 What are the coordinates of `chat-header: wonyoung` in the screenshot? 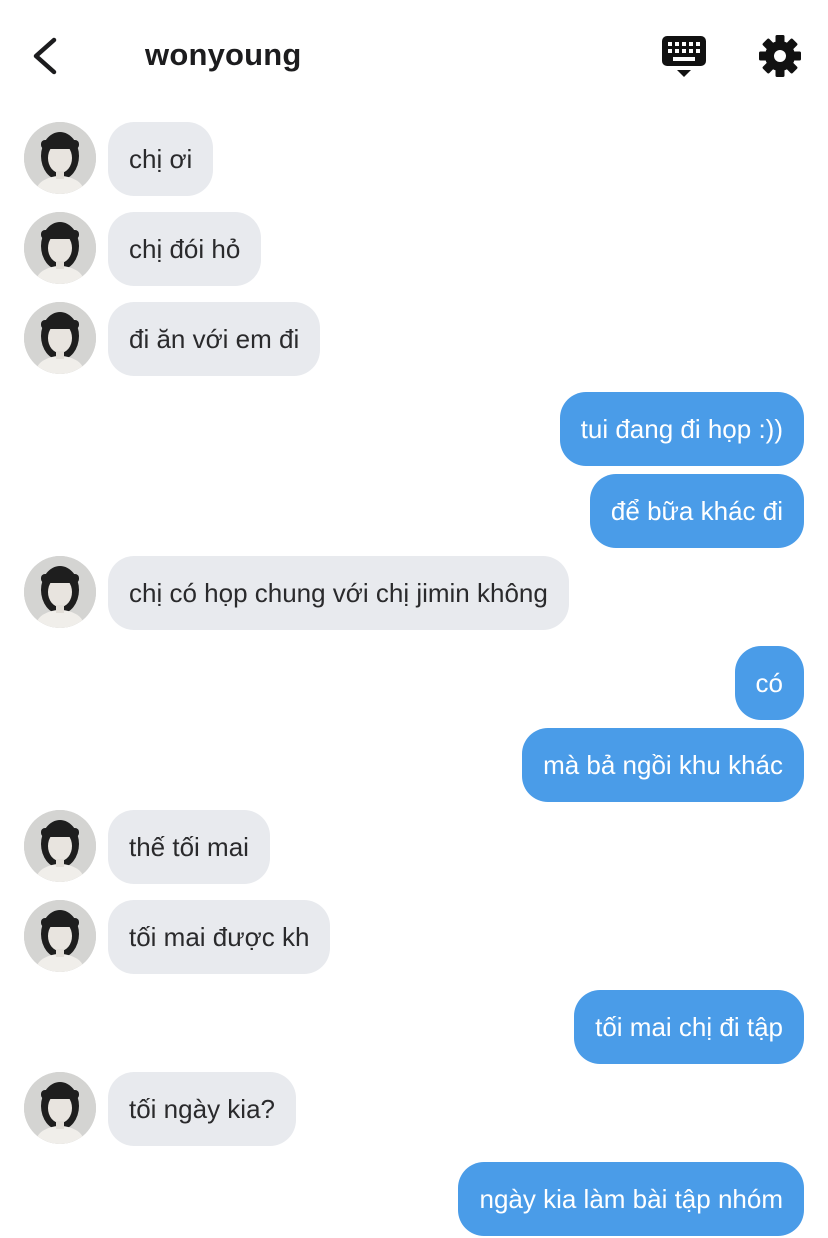 It's located at (414, 56).